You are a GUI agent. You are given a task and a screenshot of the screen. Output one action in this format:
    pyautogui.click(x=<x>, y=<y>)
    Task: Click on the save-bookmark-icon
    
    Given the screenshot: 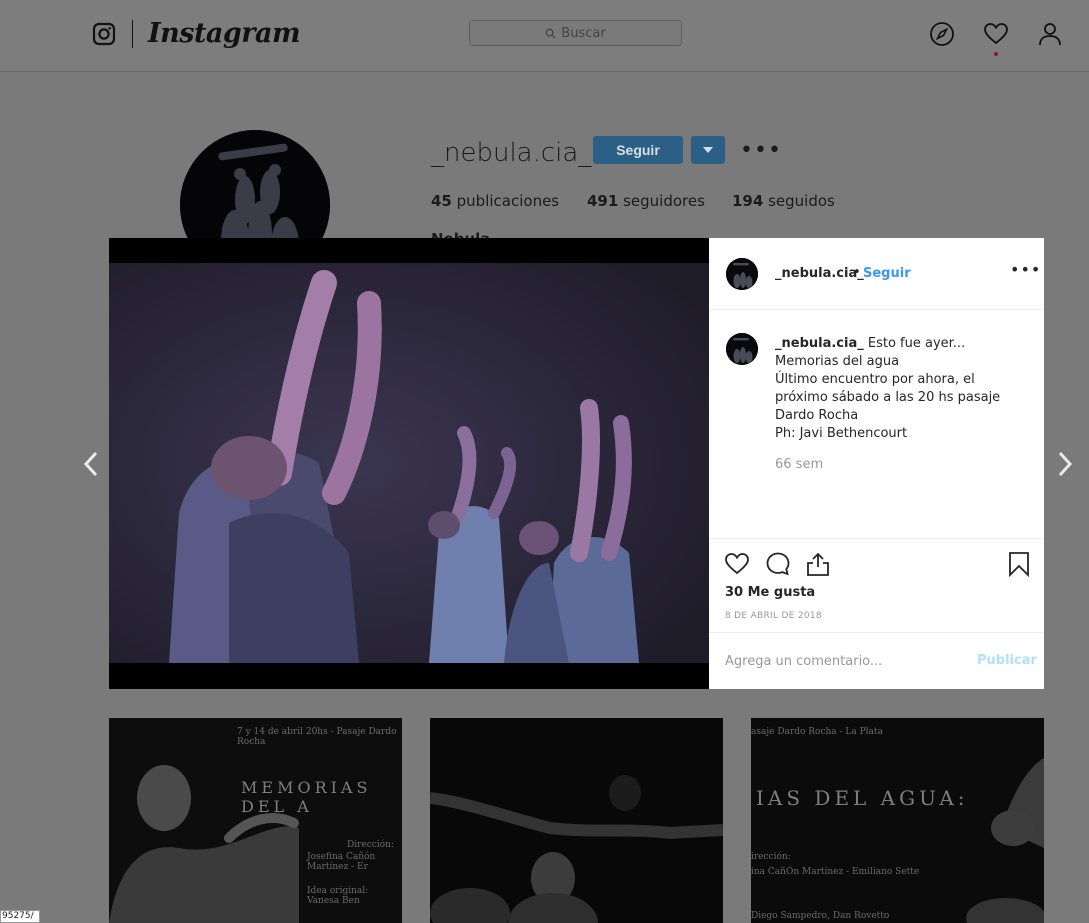 What is the action you would take?
    pyautogui.click(x=1019, y=564)
    